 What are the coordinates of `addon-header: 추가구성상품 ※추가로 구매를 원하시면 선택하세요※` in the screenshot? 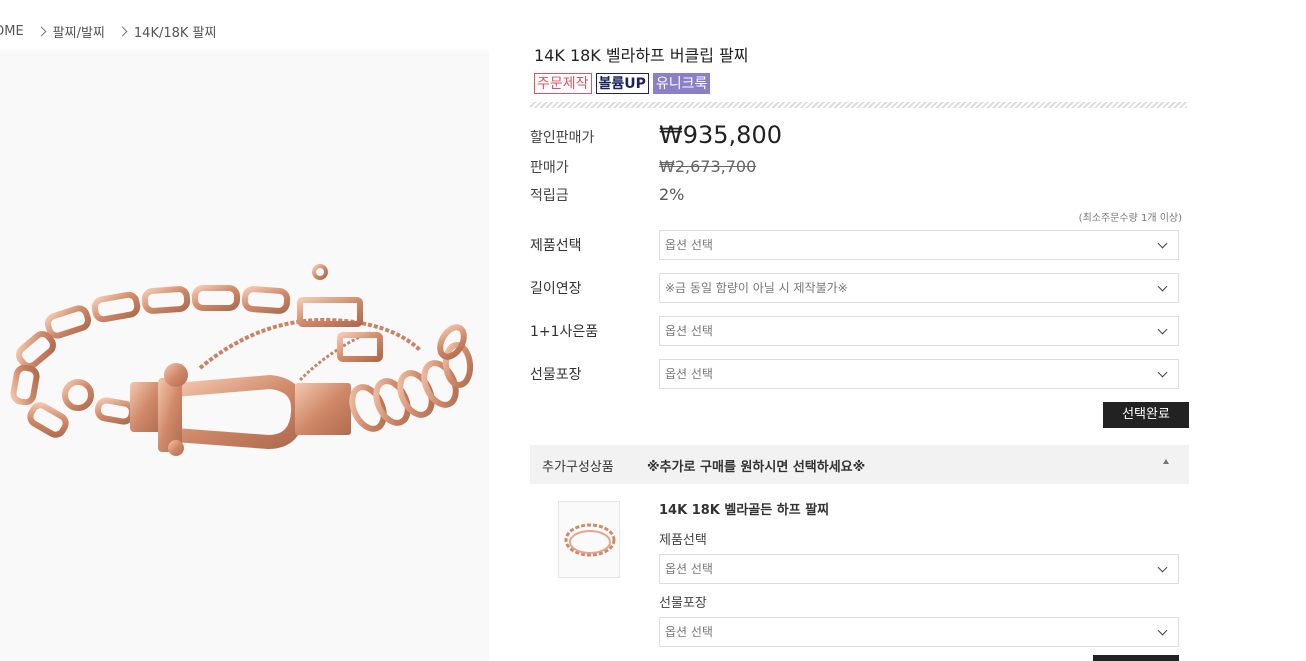 It's located at (859, 464).